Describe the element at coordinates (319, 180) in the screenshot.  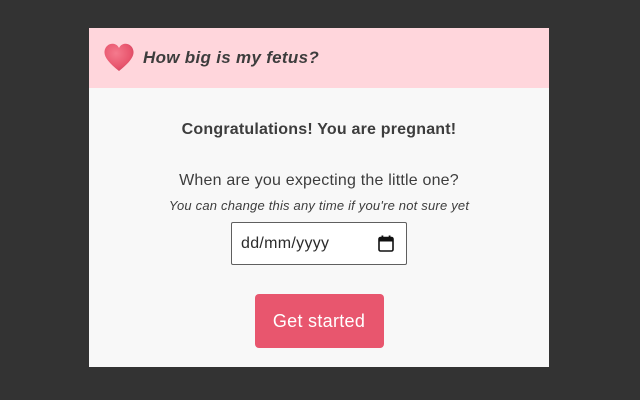
I see `due-date-question: When are you expecting the little one?` at that location.